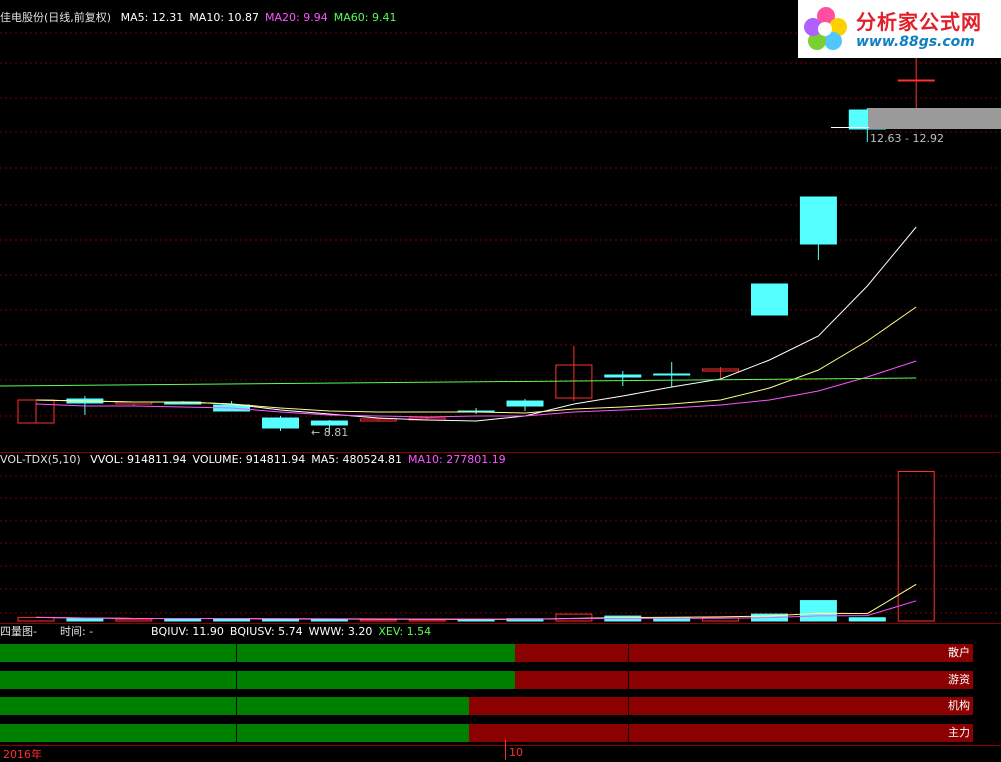  I want to click on energy-header: 四量图-, so click(18, 632).